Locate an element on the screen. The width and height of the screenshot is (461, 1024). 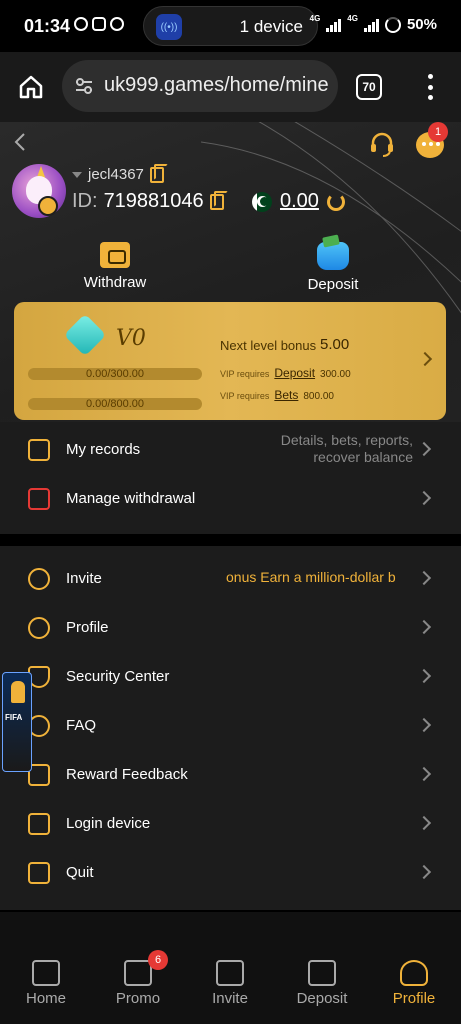
bottom-nav: Home Promo 6 Invite Deposit Profile is located at coordinates (230, 968).